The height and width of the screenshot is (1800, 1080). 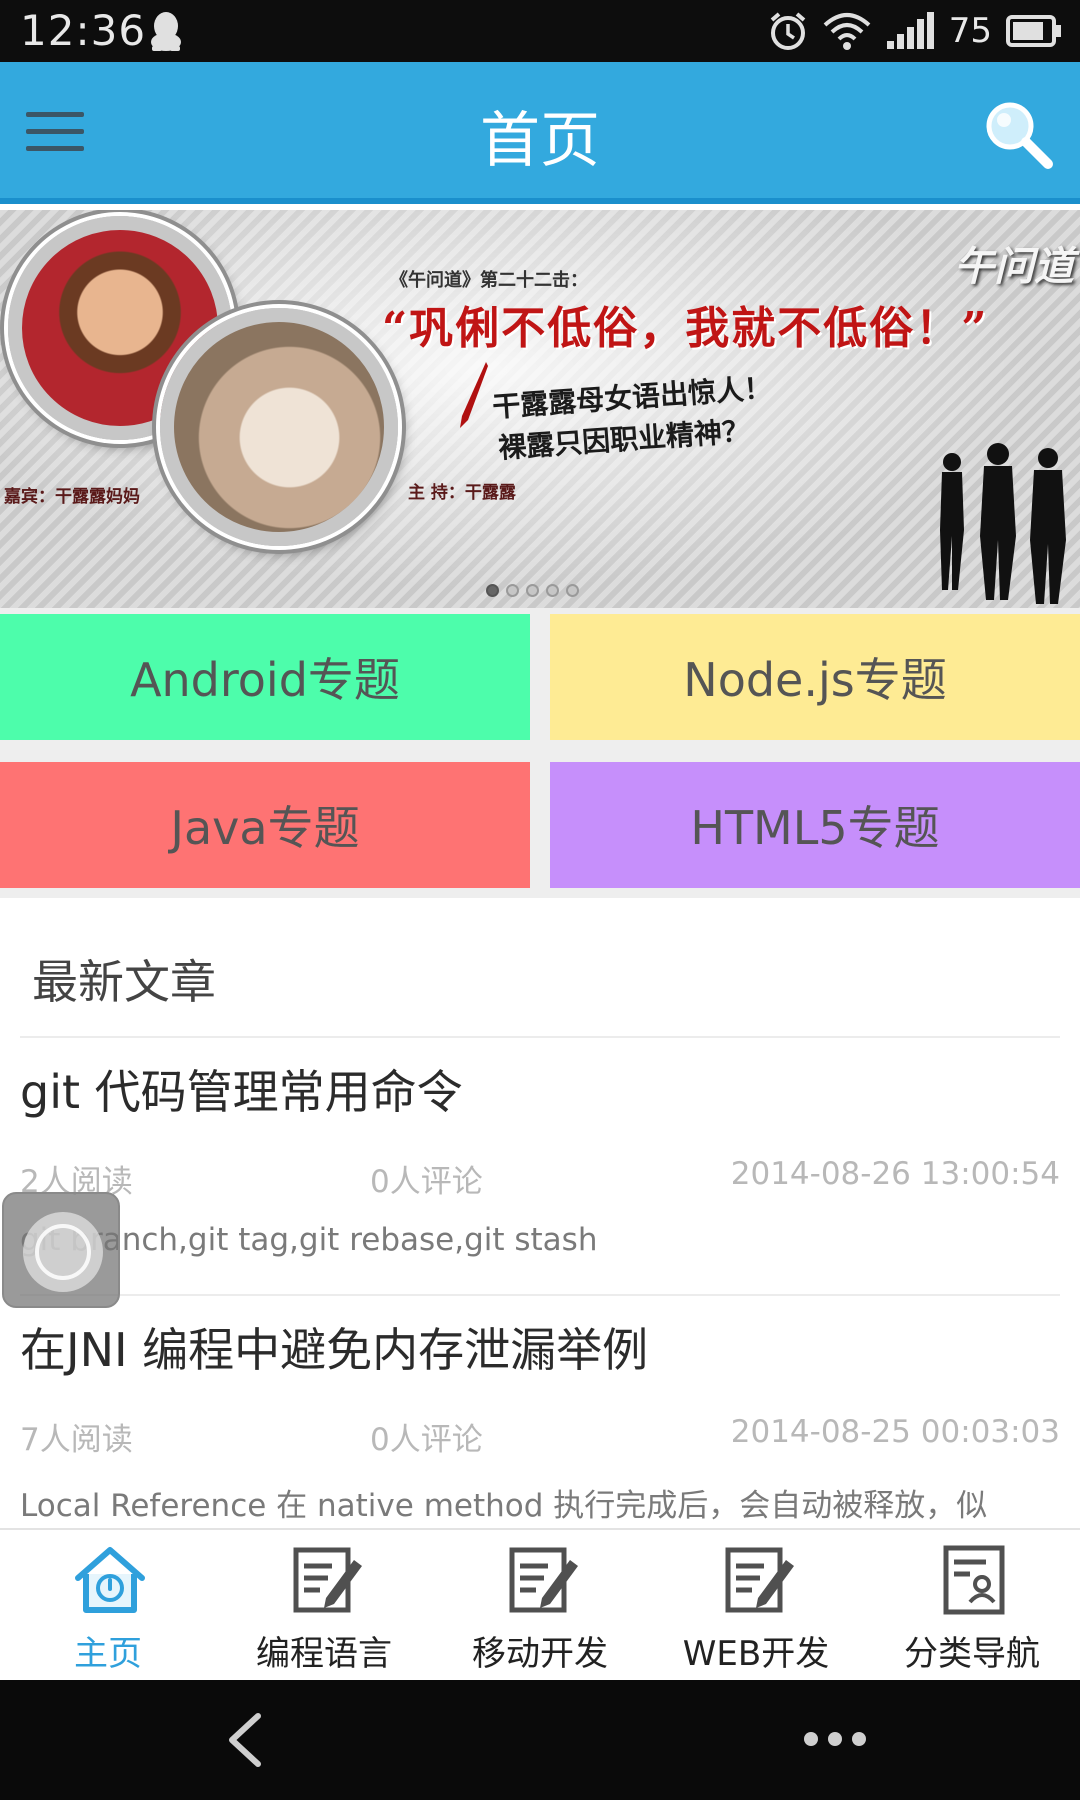 What do you see at coordinates (110, 1580) in the screenshot?
I see `home-icon` at bounding box center [110, 1580].